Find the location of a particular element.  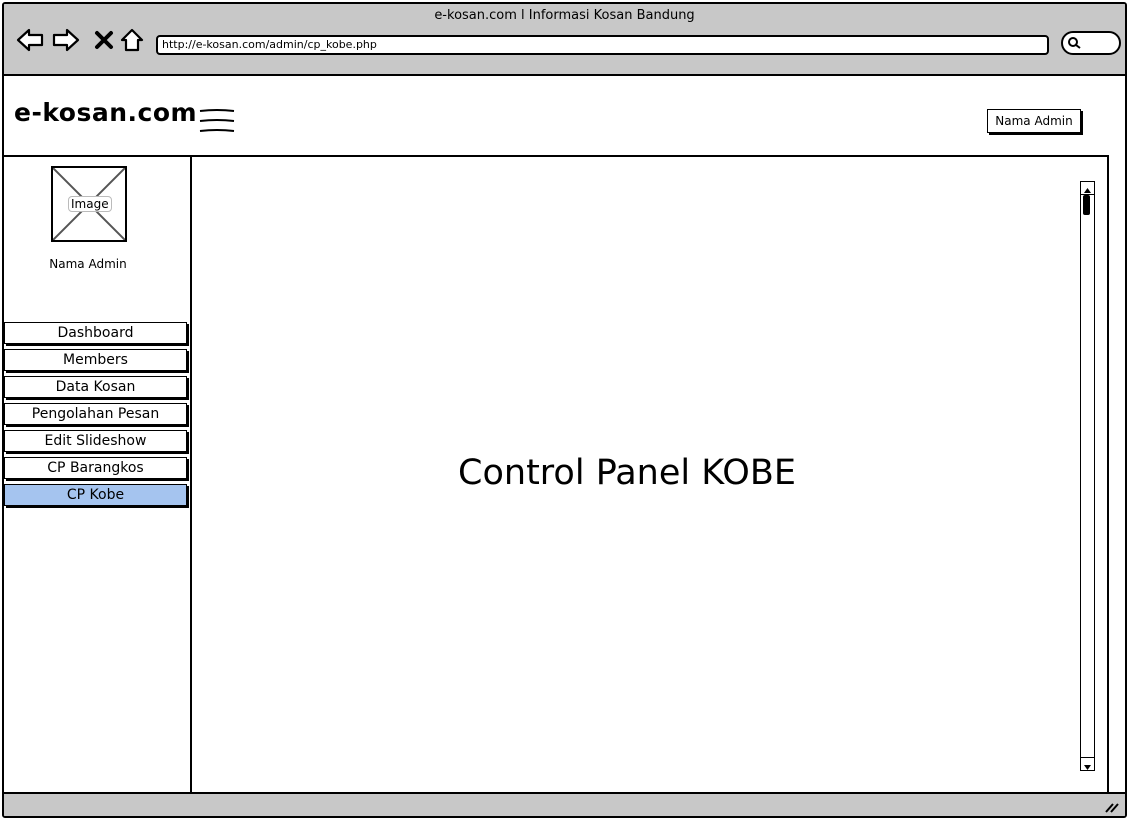

triangle-down-icon is located at coordinates (1087, 767).